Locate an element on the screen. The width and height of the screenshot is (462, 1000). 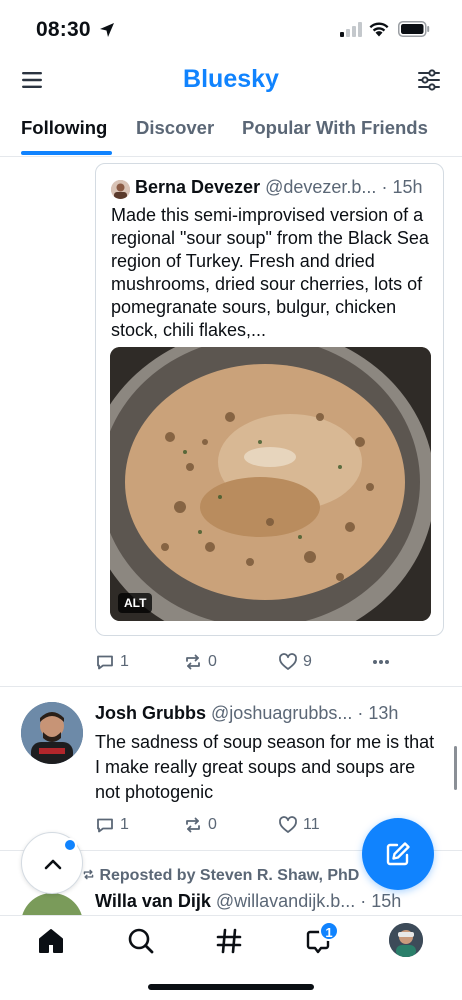
tab-following: Following is located at coordinates (64, 128).